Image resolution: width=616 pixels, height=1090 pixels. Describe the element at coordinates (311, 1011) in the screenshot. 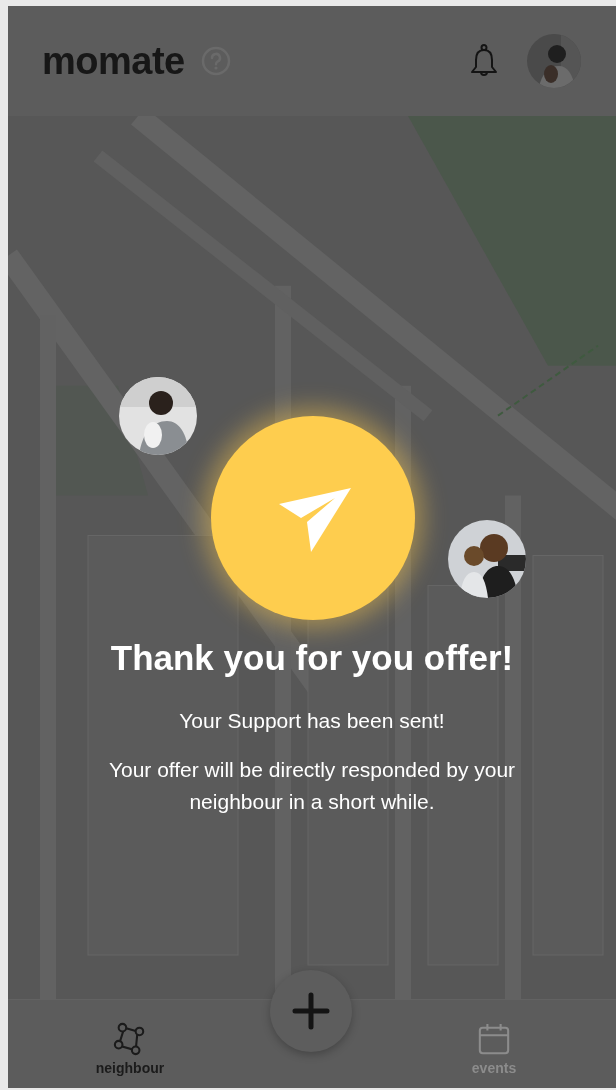

I see `plus-icon` at that location.